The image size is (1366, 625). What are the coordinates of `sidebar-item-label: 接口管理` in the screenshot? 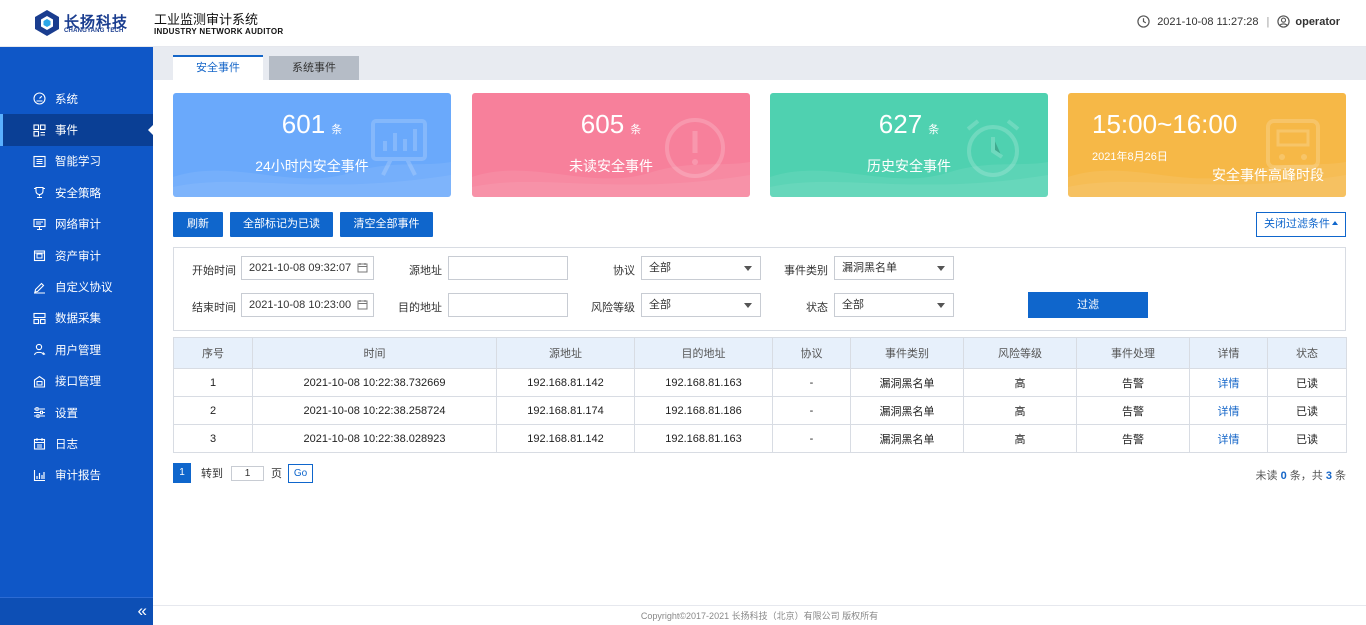 It's located at (78, 382).